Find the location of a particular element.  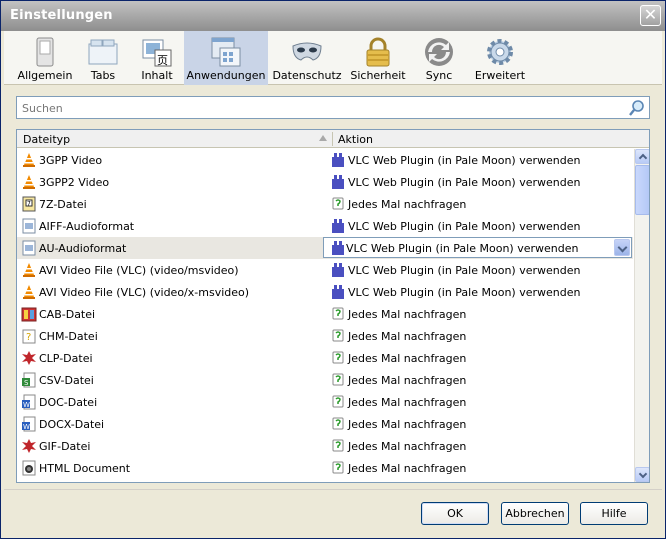

vertical-scrollbar is located at coordinates (641, 315).